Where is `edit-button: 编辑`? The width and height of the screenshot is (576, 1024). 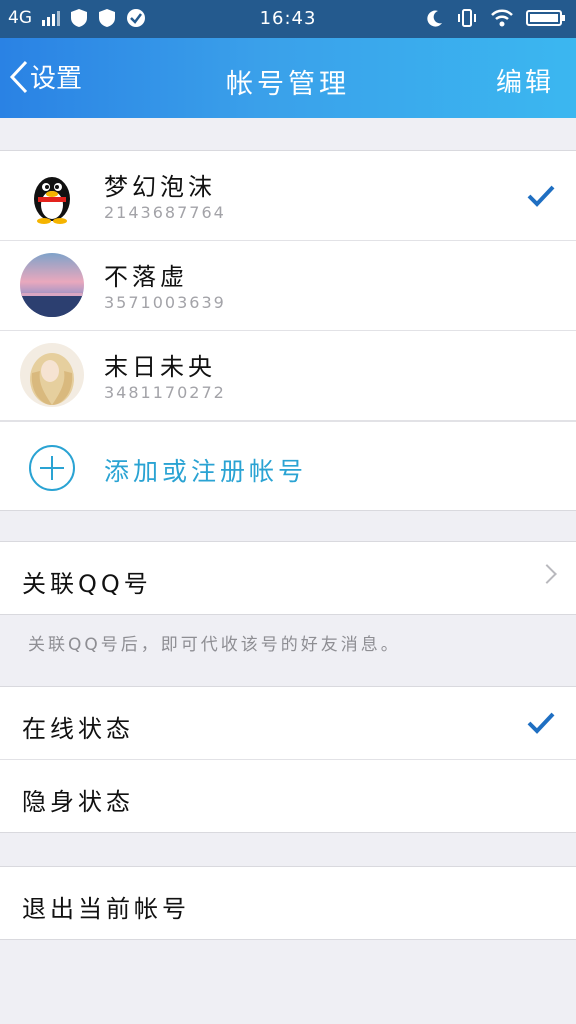 edit-button: 编辑 is located at coordinates (525, 80).